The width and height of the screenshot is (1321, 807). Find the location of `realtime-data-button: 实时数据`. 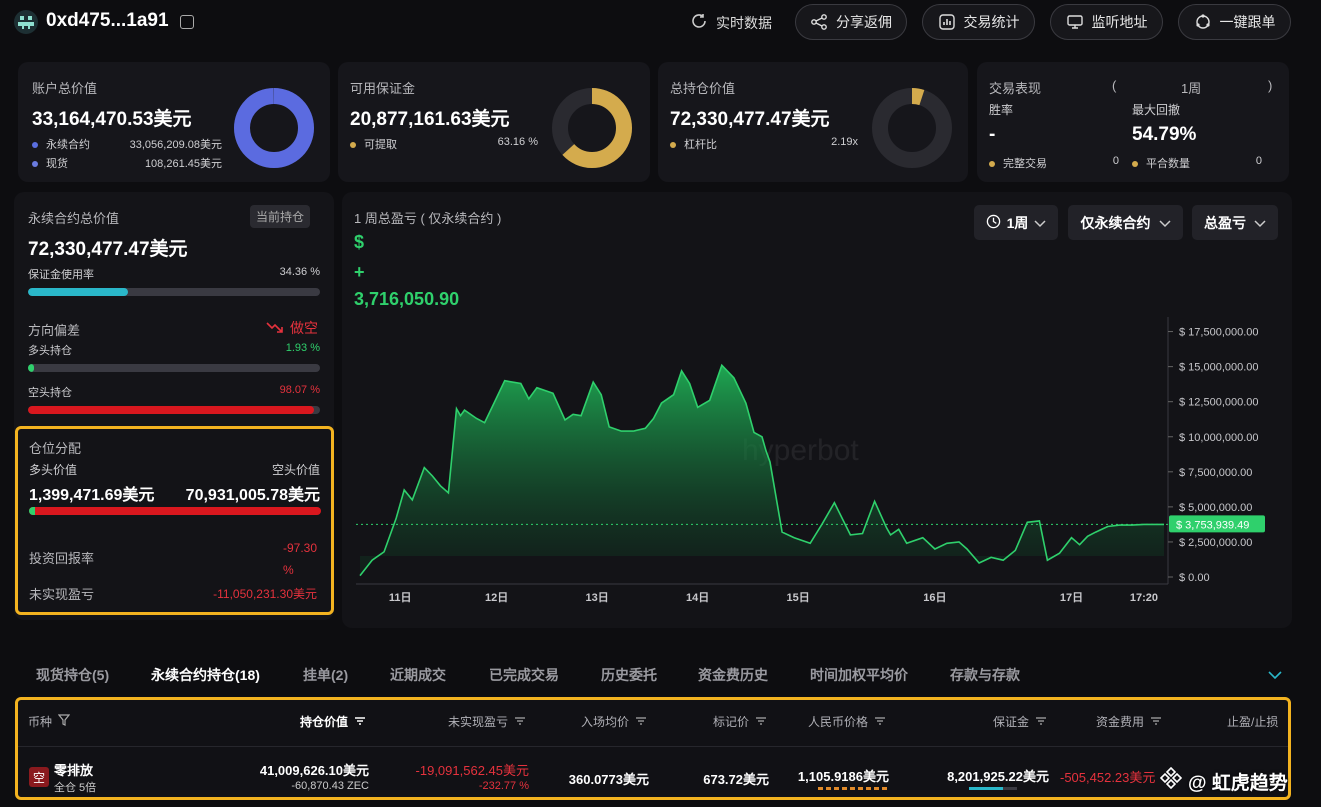

realtime-data-button: 实时数据 is located at coordinates (731, 22).